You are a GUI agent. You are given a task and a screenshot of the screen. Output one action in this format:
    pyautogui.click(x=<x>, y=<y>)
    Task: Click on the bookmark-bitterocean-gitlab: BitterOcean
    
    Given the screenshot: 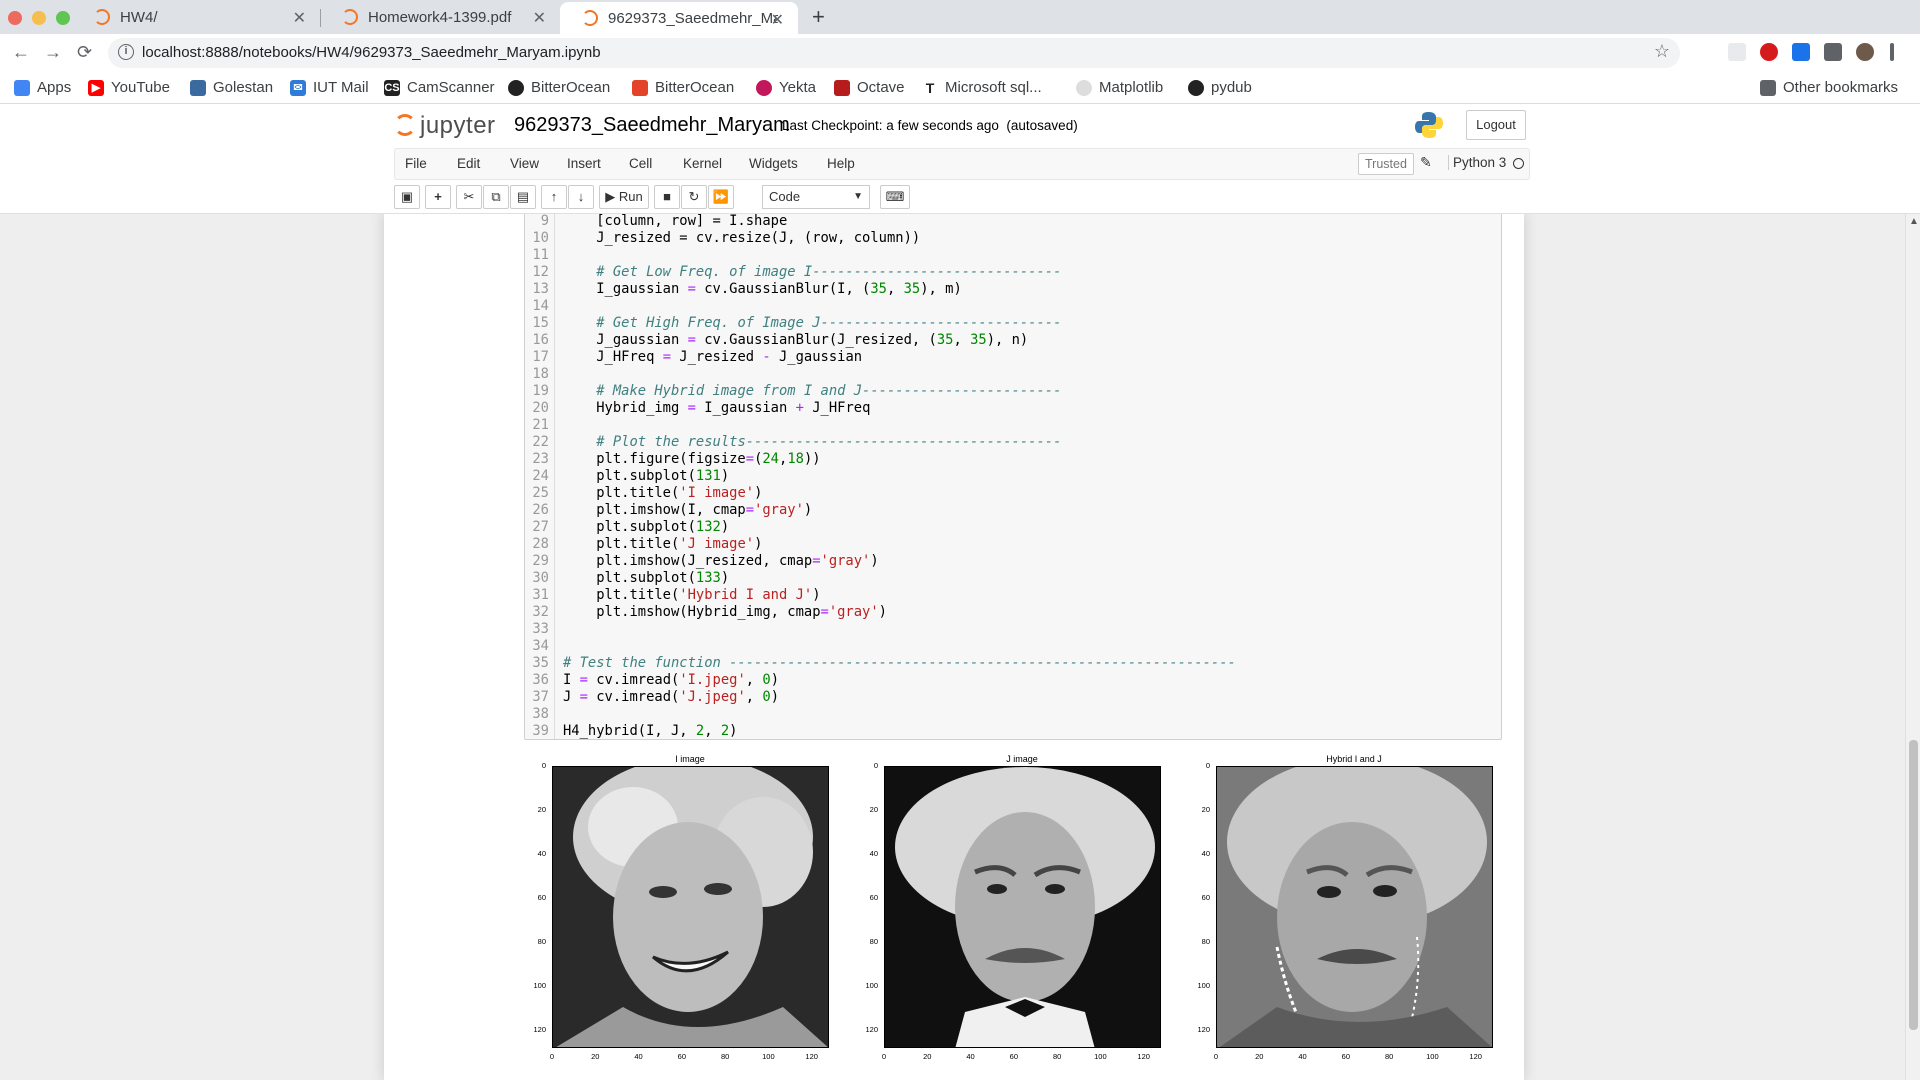 What is the action you would take?
    pyautogui.click(x=683, y=87)
    